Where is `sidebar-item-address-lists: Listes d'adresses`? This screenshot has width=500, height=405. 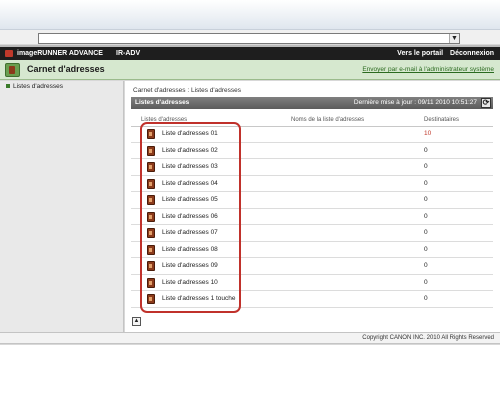
sidebar-item-address-lists: Listes d'adresses is located at coordinates (34, 86).